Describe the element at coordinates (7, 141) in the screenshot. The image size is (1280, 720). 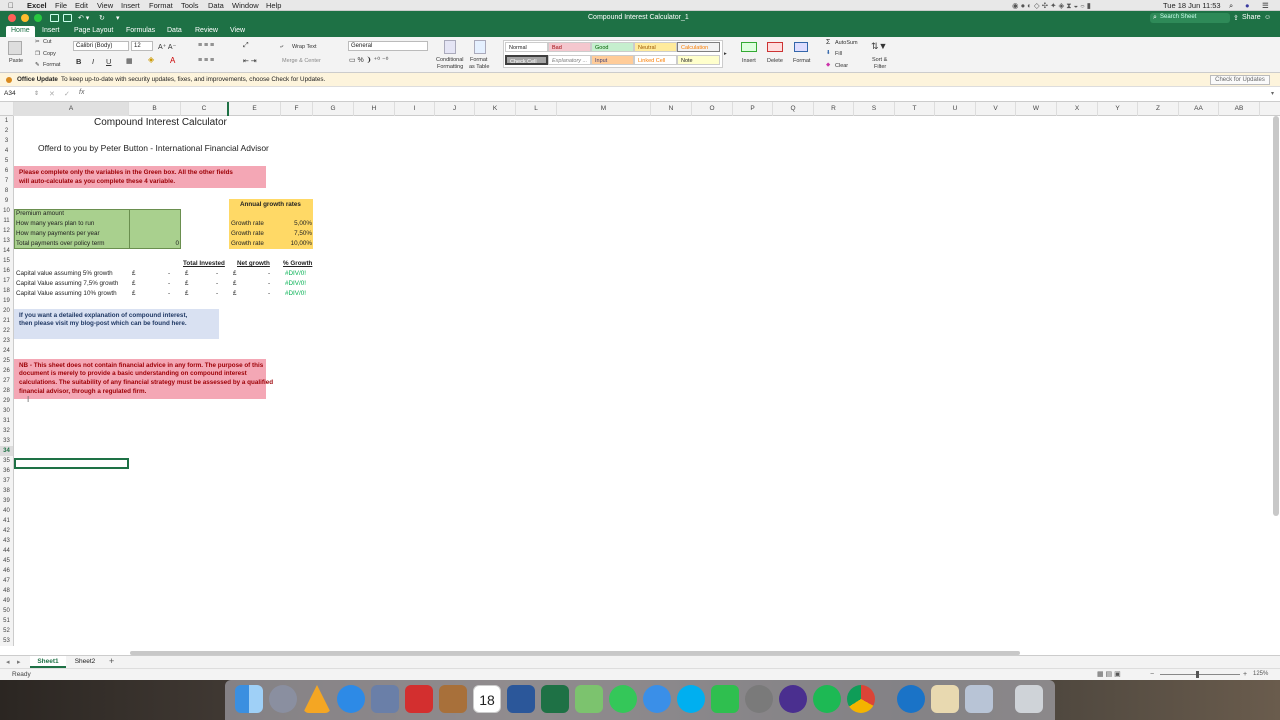
I see `row-header: 3` at that location.